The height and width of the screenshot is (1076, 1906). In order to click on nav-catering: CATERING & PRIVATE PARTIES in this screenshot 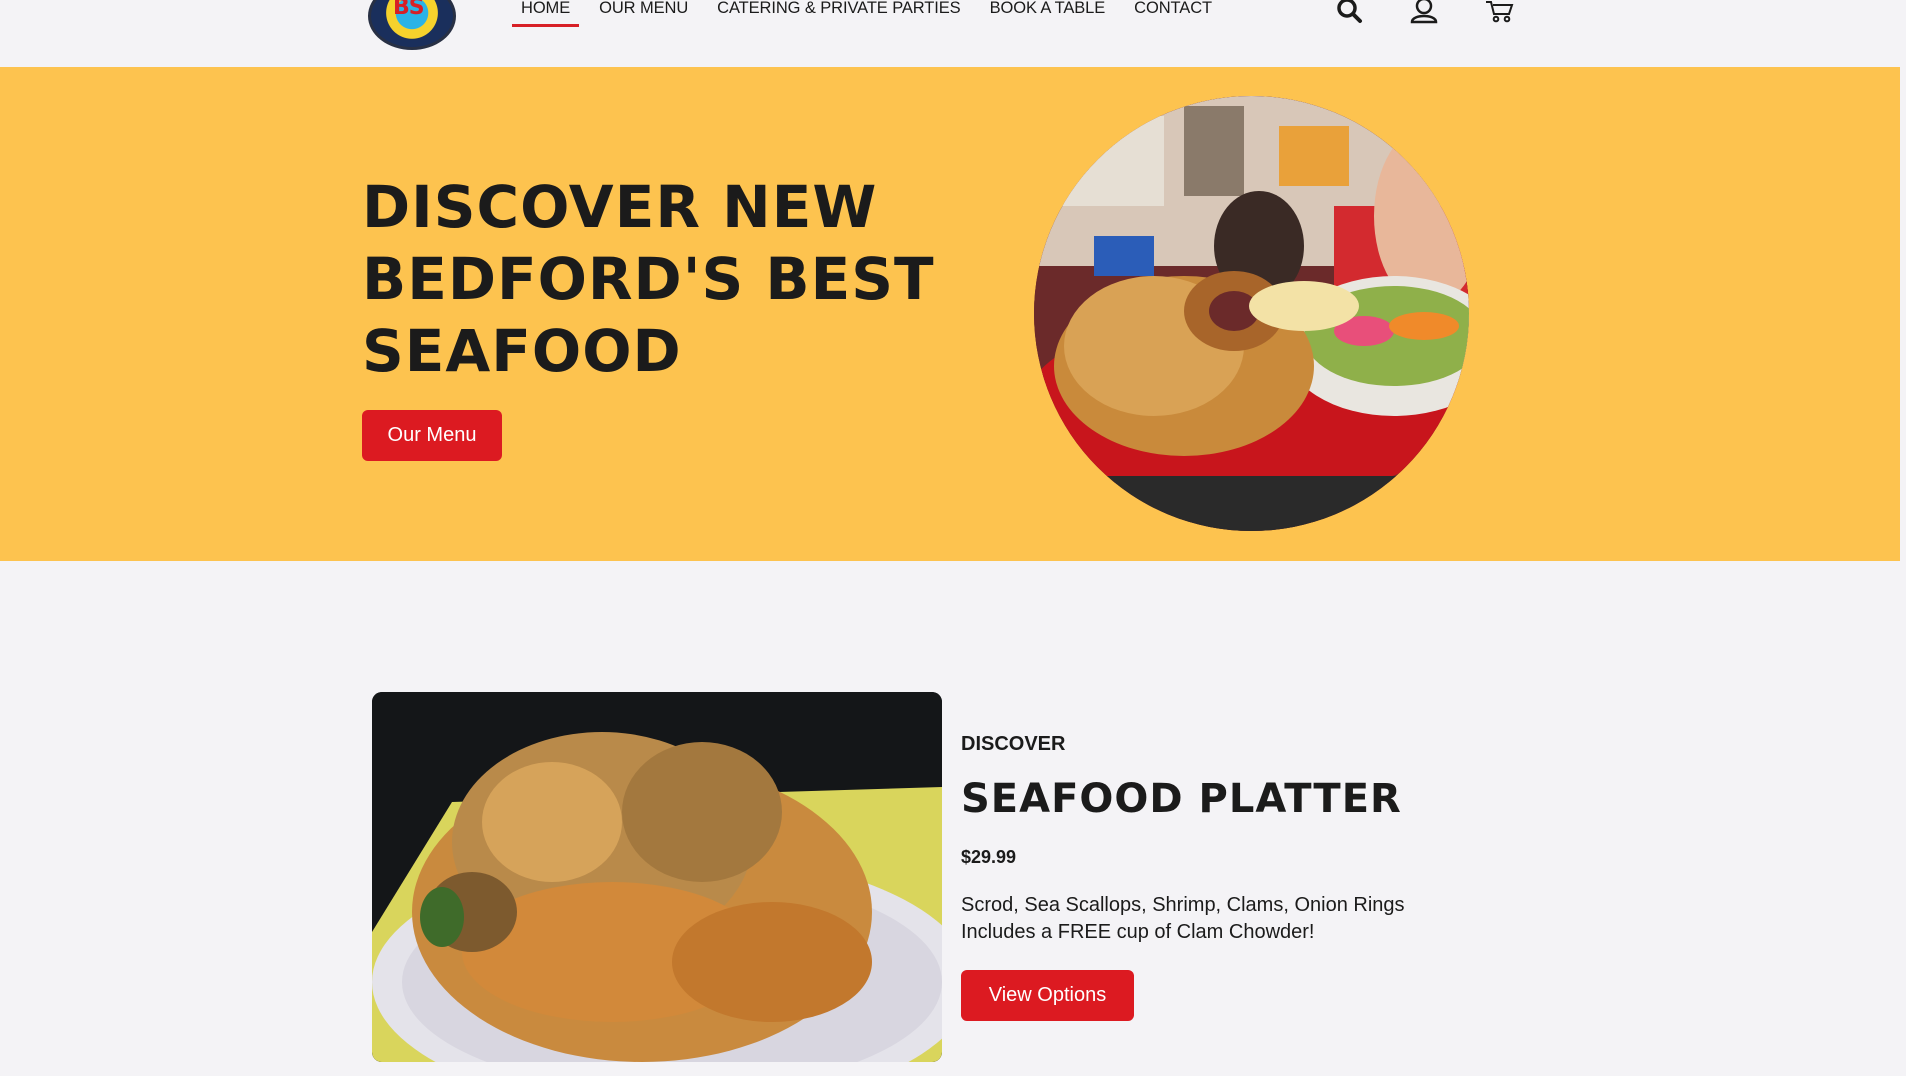, I will do `click(838, 13)`.